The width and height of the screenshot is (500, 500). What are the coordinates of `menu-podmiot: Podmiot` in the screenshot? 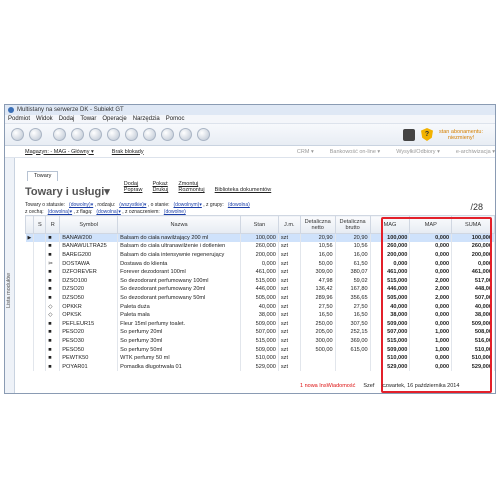 It's located at (19, 119).